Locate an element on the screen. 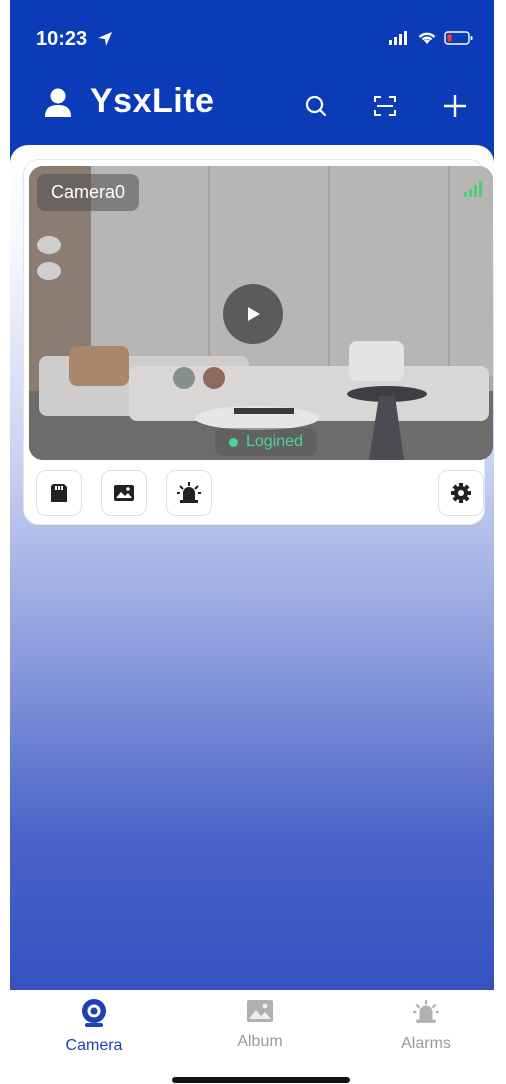 The image size is (506, 1084). scan-button is located at coordinates (385, 106).